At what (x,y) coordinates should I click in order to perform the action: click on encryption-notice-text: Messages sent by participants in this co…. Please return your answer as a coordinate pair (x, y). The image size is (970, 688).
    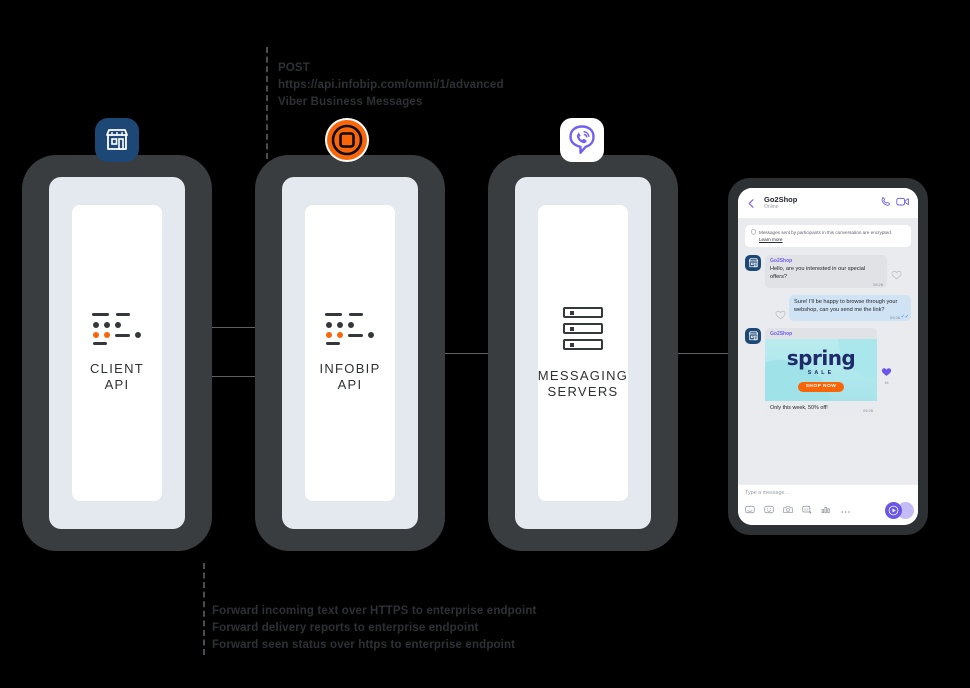
    Looking at the image, I should click on (826, 232).